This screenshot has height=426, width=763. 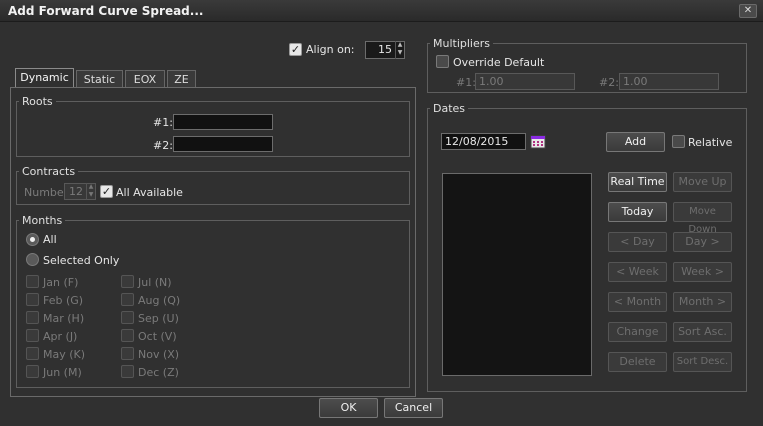 I want to click on ok-button: OK, so click(x=348, y=408).